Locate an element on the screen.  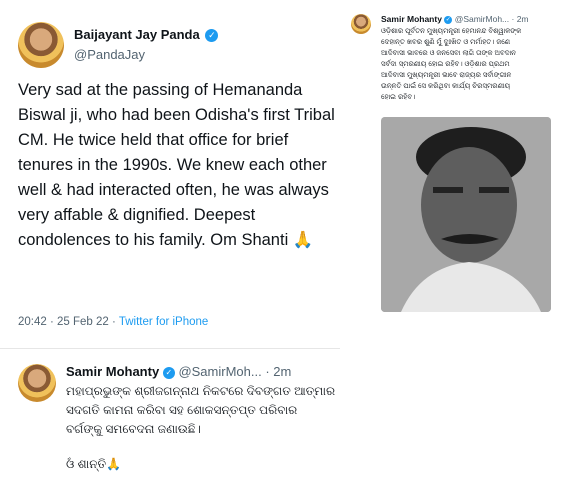
portrait-photo is located at coordinates (466, 214).